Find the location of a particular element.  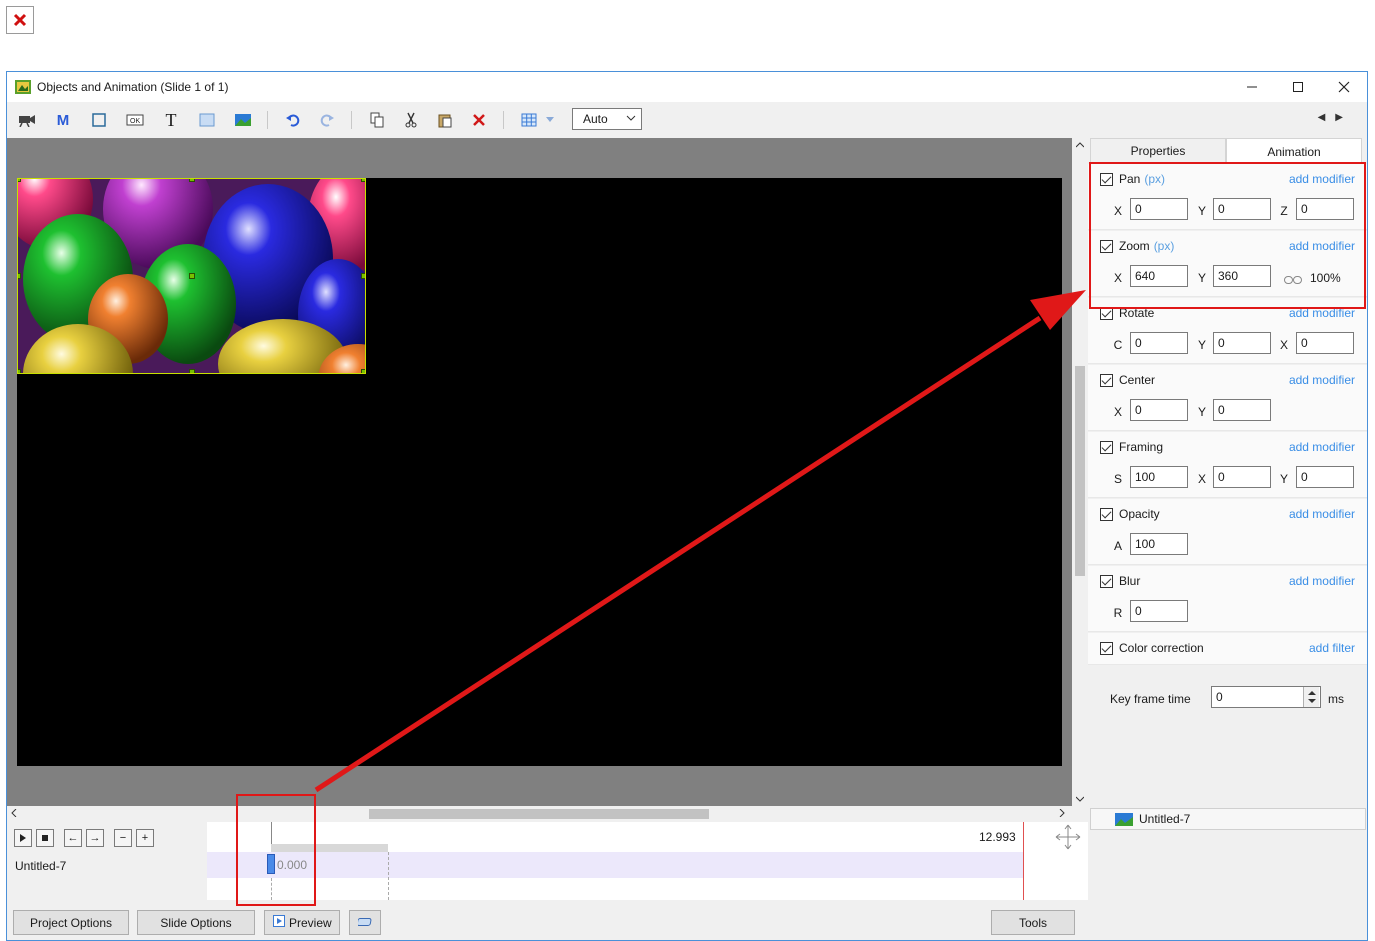

opacity-checkbox is located at coordinates (1106, 514).